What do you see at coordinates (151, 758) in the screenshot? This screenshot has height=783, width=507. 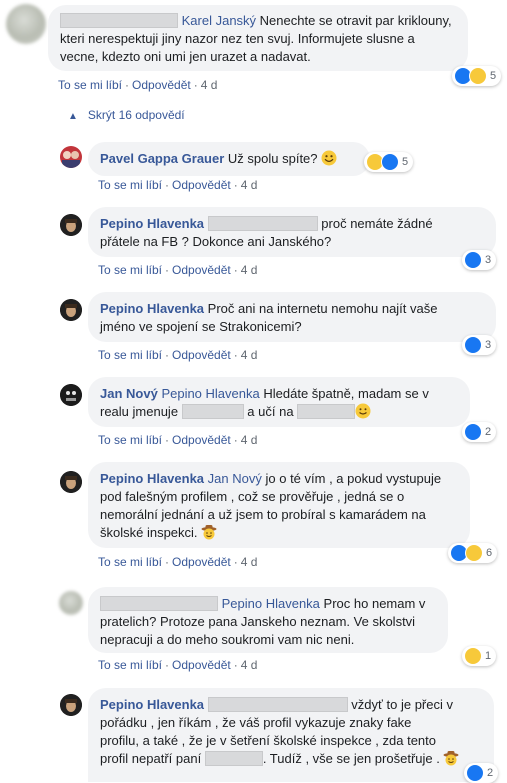 I see `comment-text: profil nepatří paní` at bounding box center [151, 758].